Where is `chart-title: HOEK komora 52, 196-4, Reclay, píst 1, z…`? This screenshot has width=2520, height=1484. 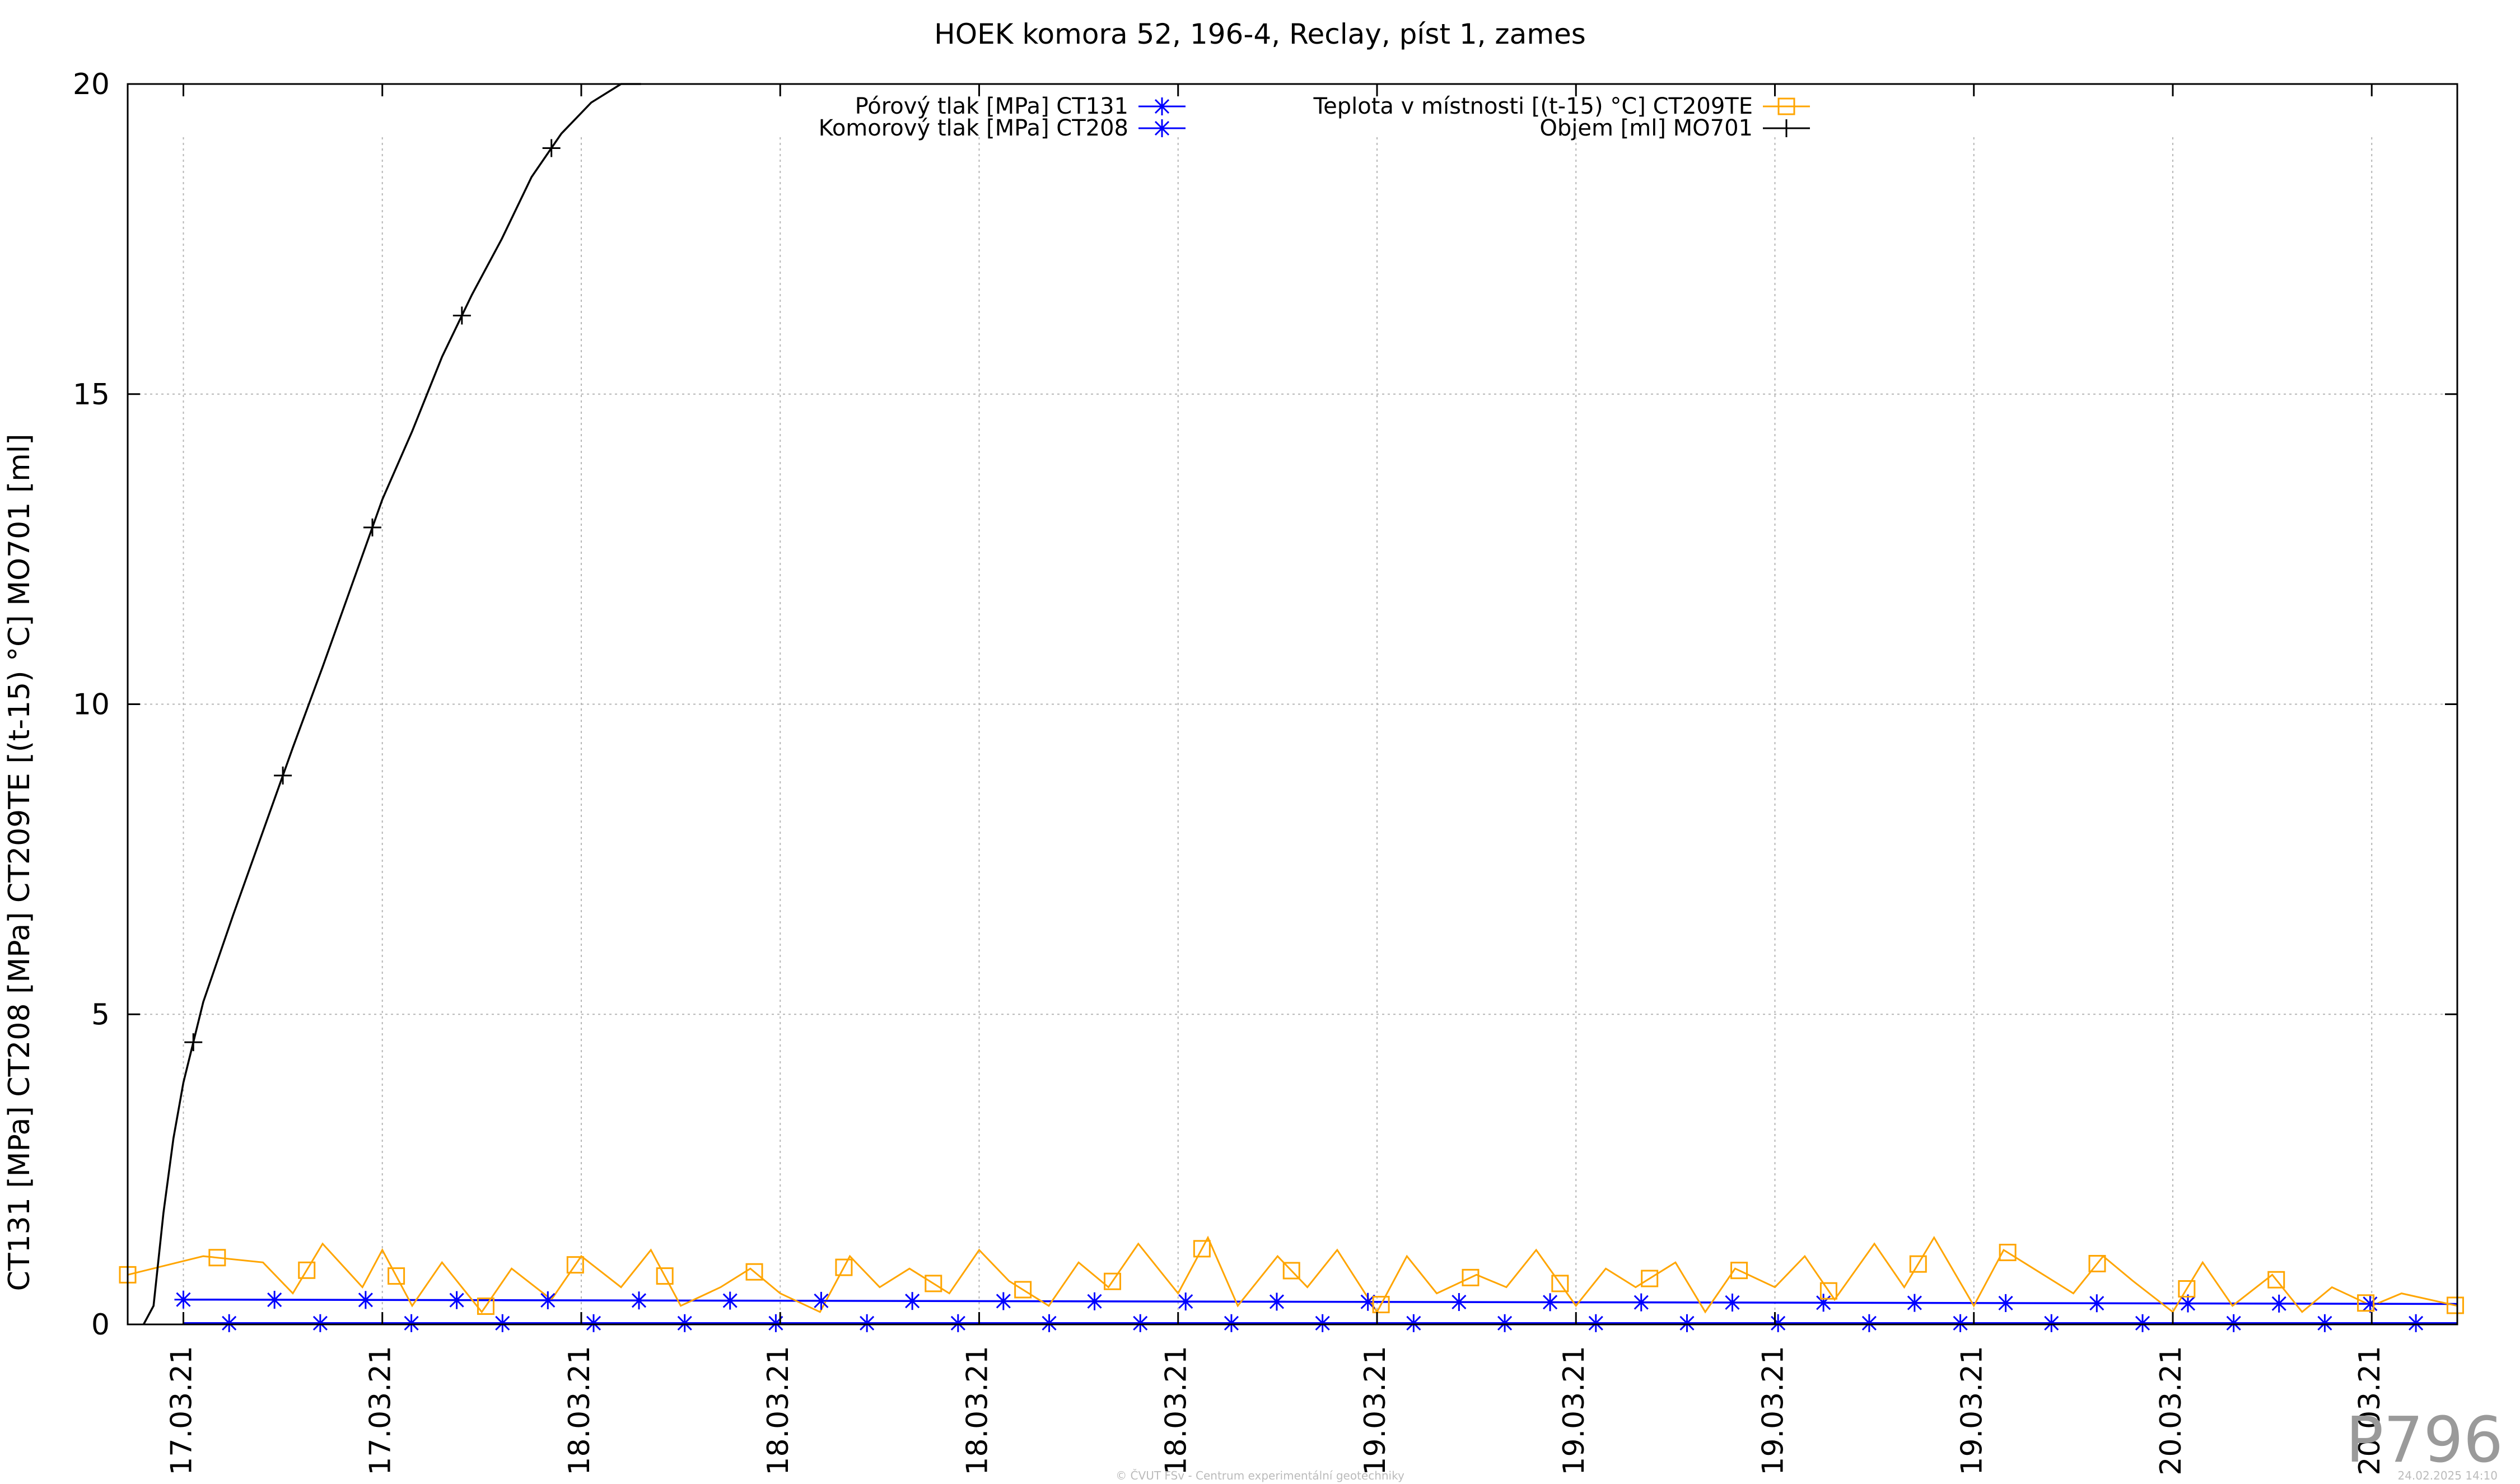
chart-title: HOEK komora 52, 196-4, Reclay, píst 1, z… is located at coordinates (1260, 34).